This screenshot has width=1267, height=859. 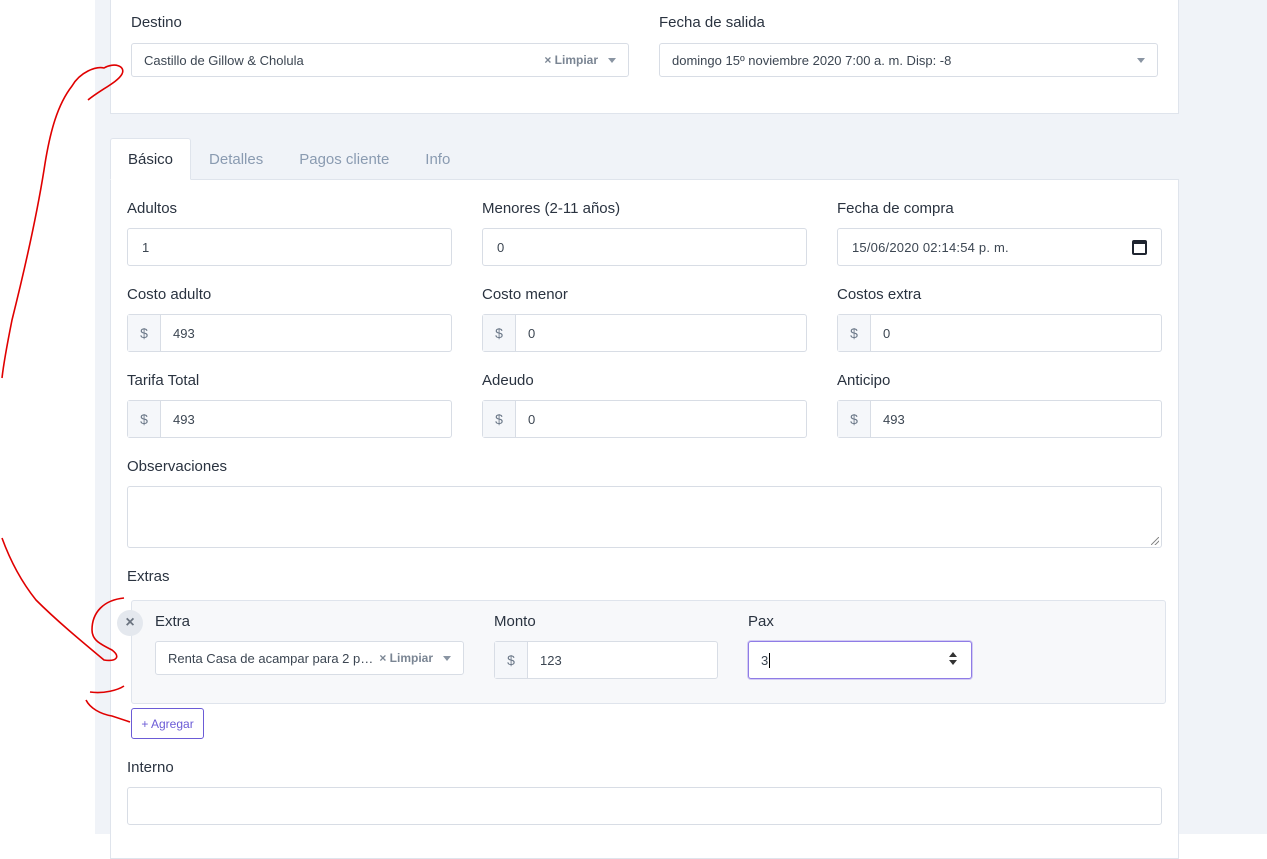 I want to click on anticipo-field: $ 493, so click(x=999, y=419).